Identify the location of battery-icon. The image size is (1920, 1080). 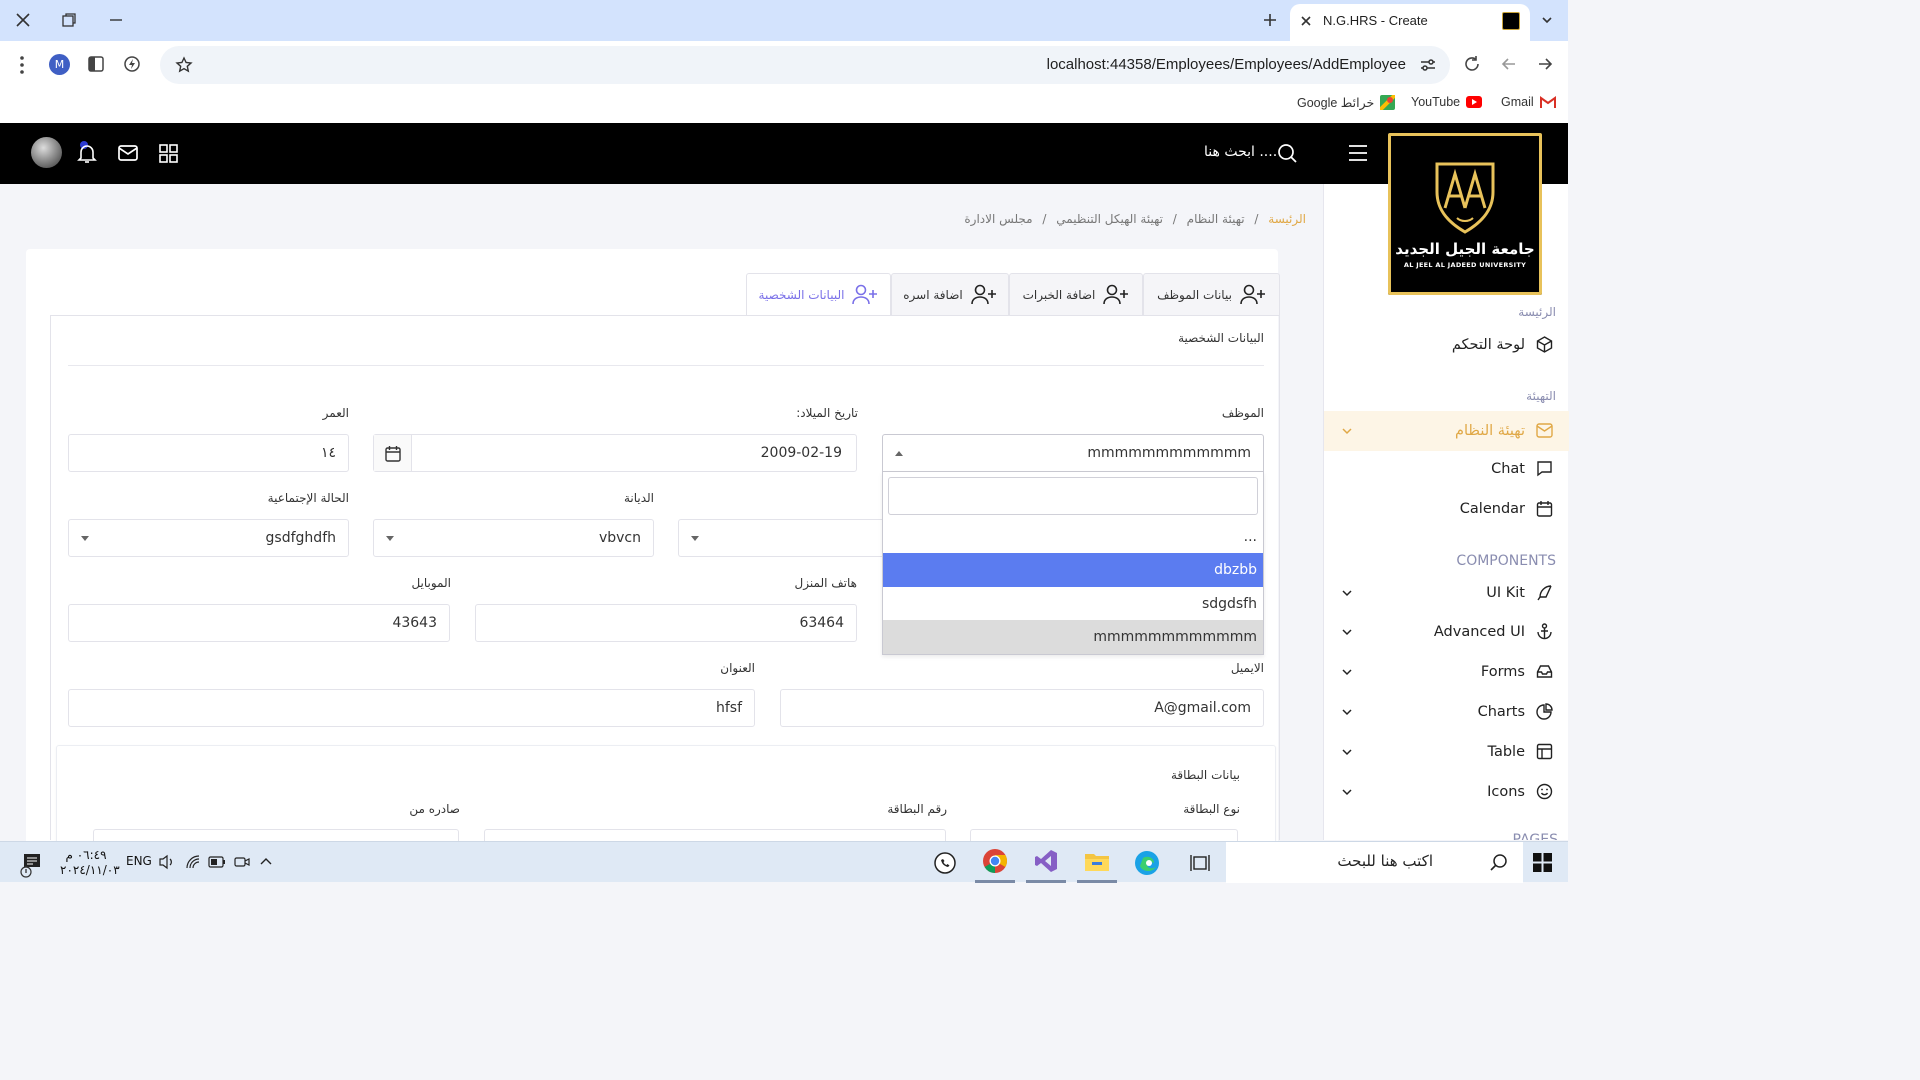
(217, 862).